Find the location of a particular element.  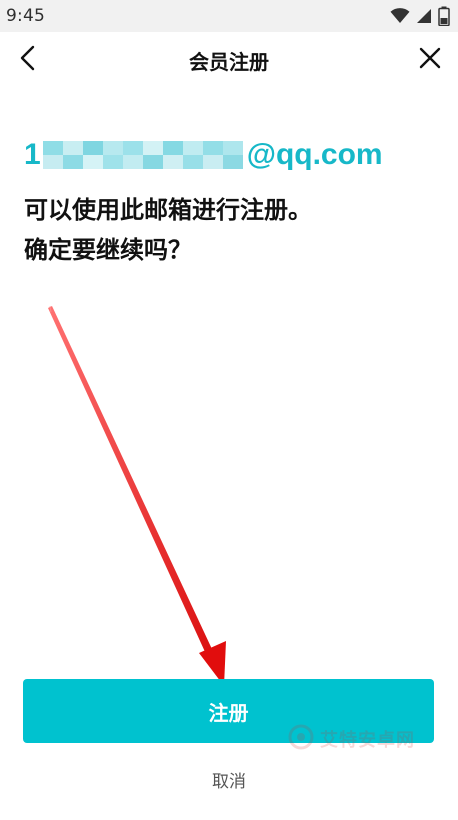

back-chevron-icon is located at coordinates (28, 60).